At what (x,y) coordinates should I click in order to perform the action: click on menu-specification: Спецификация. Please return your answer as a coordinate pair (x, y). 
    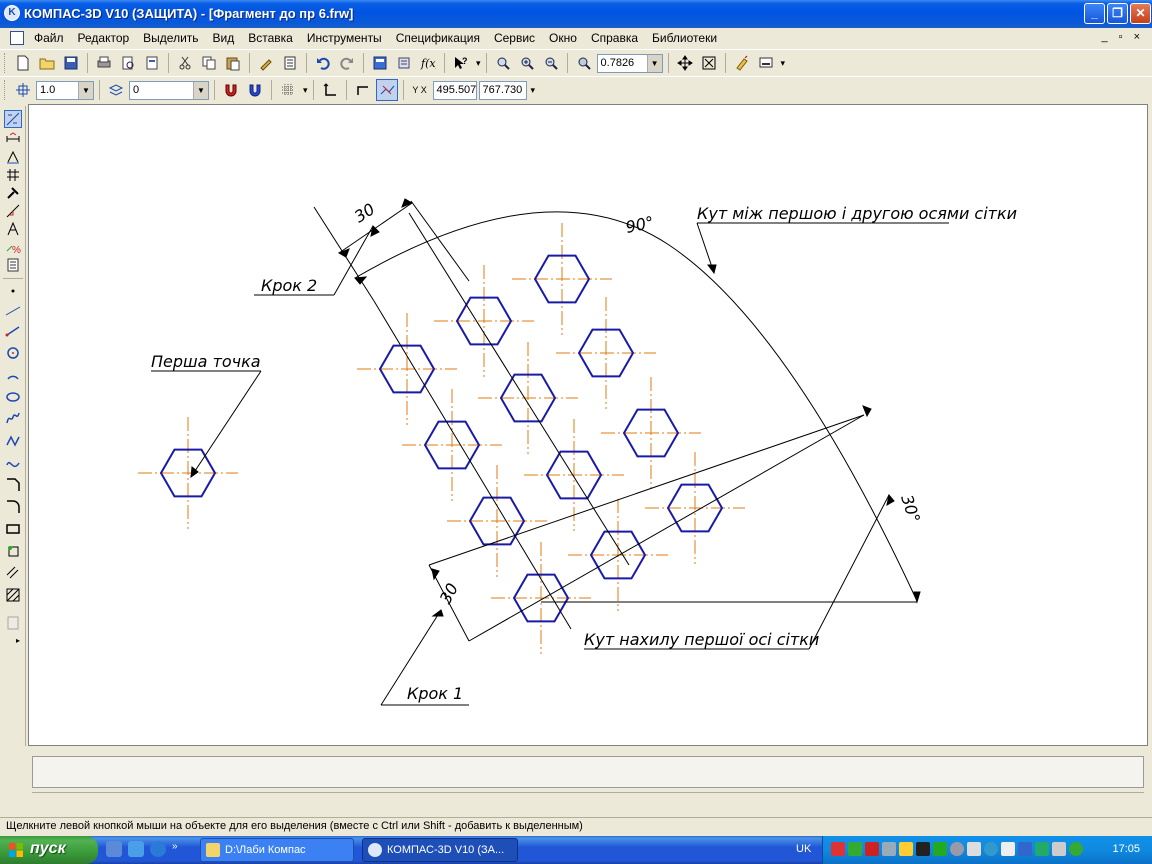
    Looking at the image, I should click on (438, 38).